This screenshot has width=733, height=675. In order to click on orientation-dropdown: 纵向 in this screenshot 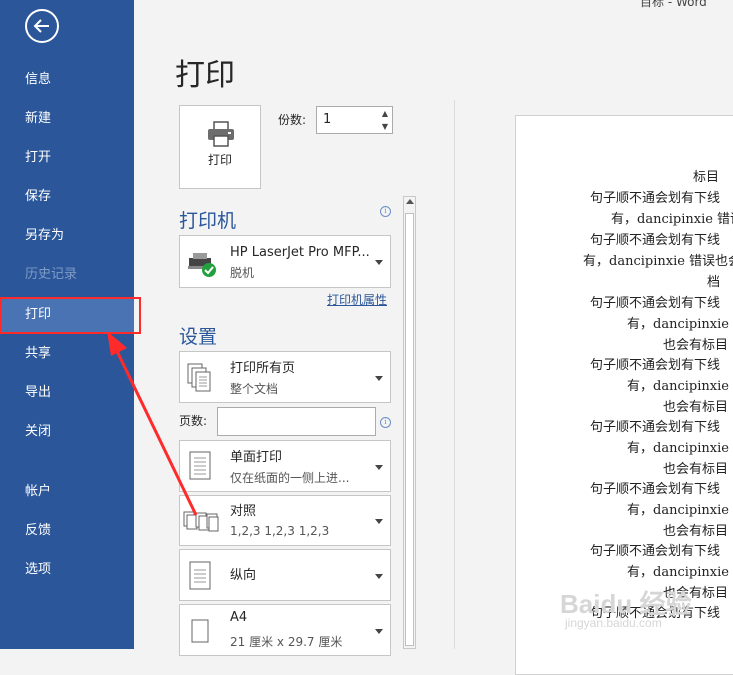, I will do `click(285, 575)`.